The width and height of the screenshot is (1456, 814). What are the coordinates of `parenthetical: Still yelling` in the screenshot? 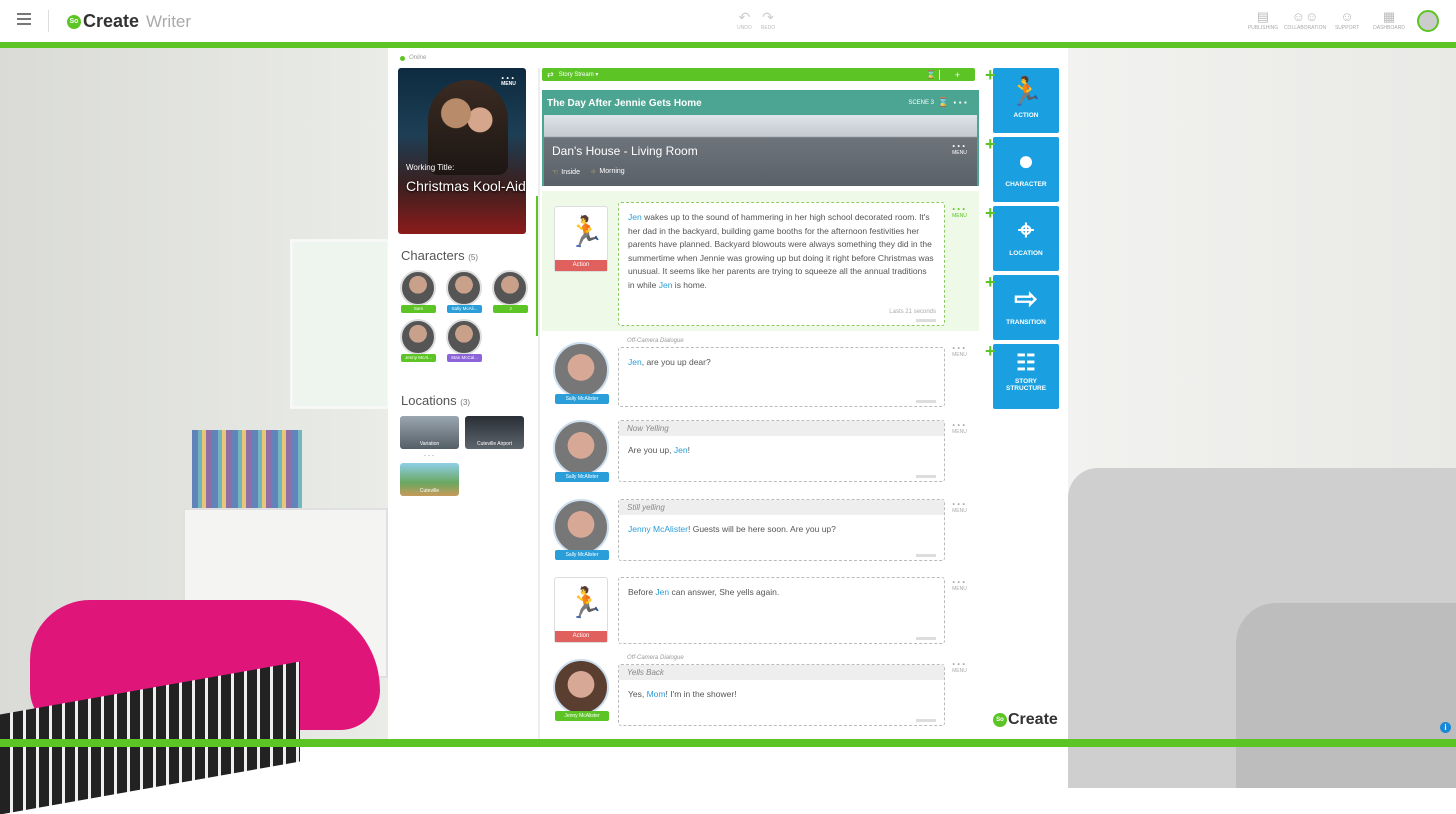 It's located at (781, 507).